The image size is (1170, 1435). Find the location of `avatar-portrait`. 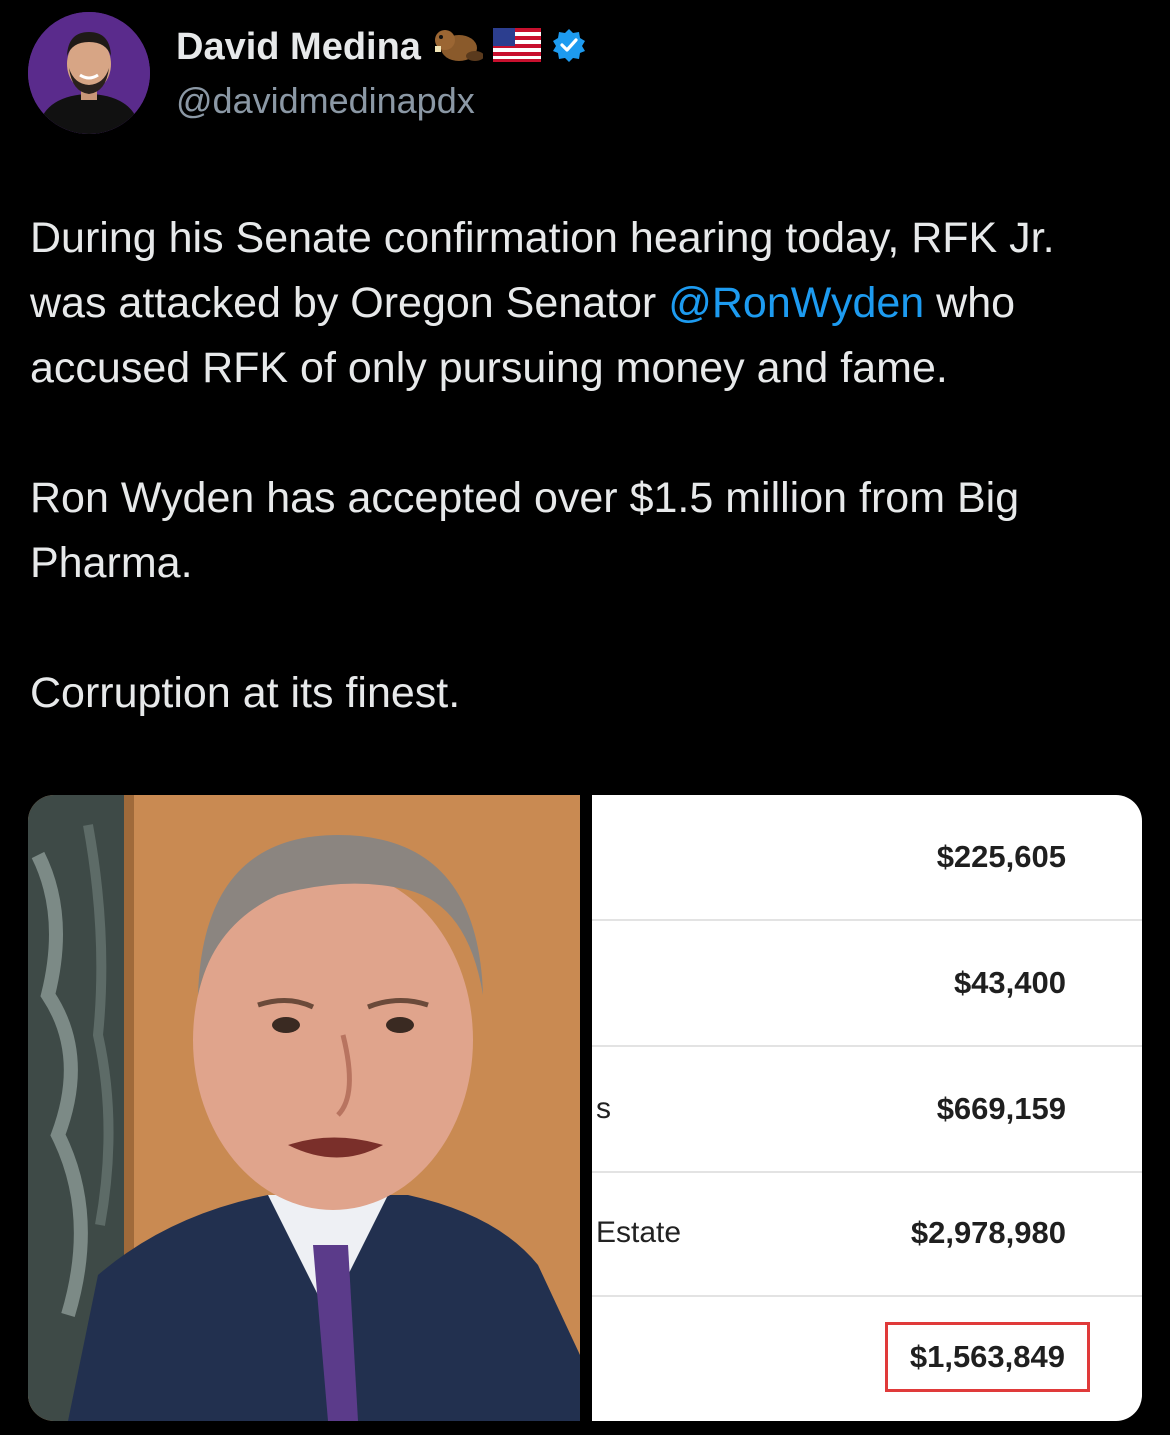

avatar-portrait is located at coordinates (89, 73).